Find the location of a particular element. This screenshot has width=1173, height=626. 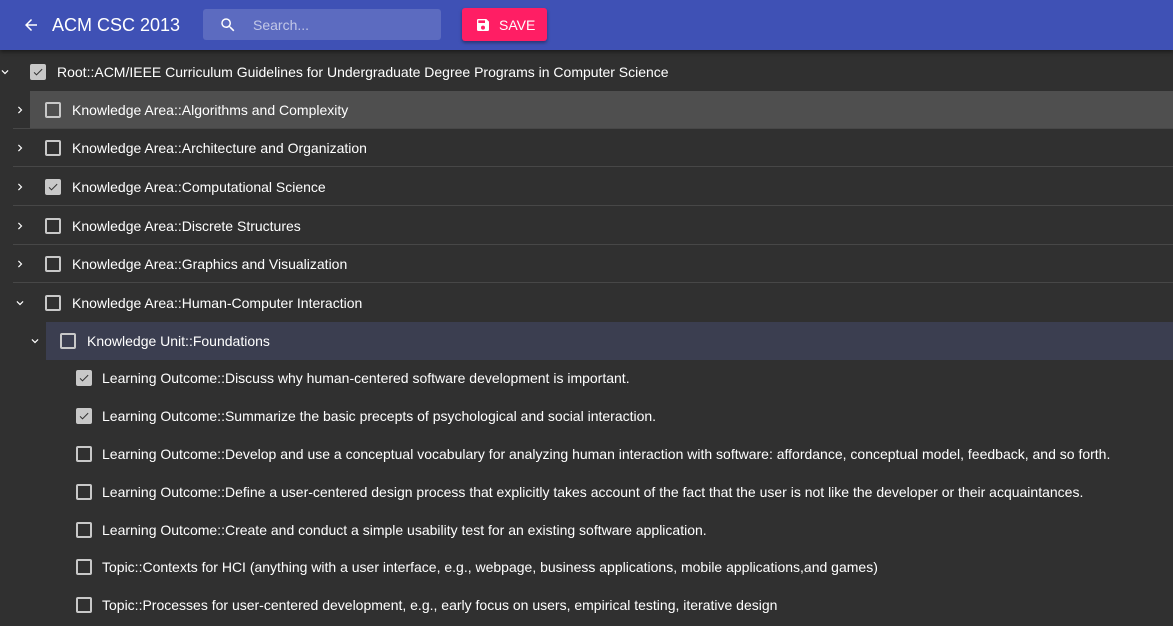

arrow-left-icon is located at coordinates (31, 25).